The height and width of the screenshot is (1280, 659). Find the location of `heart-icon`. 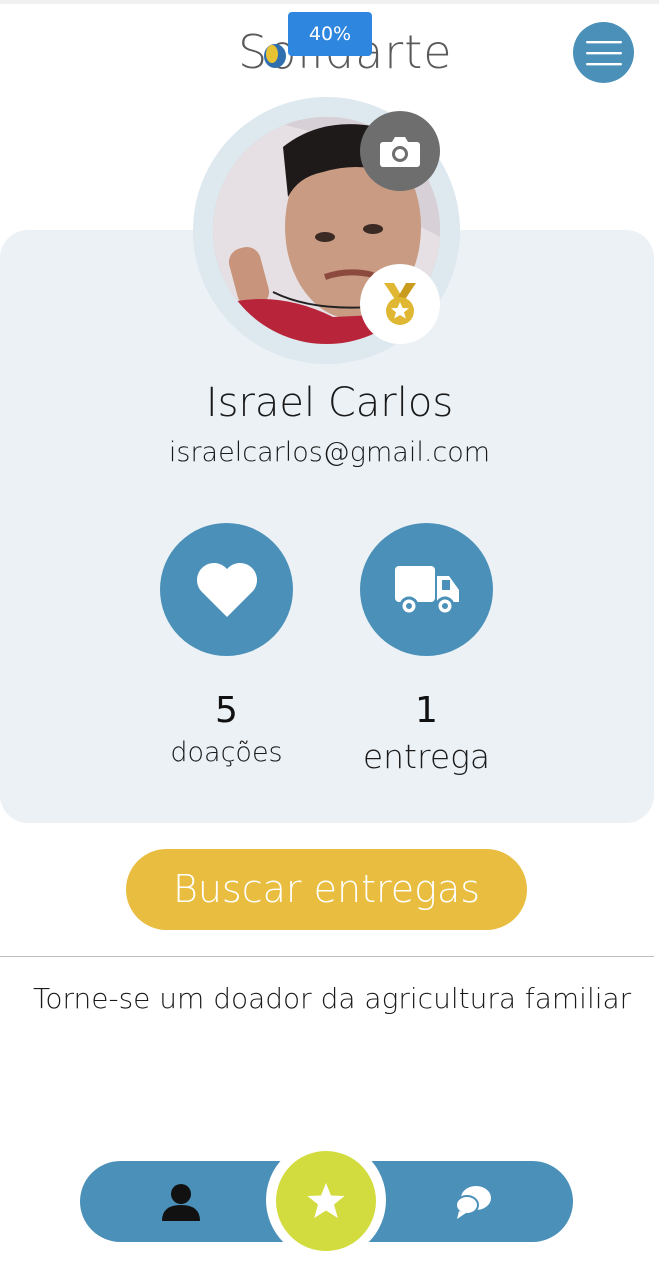

heart-icon is located at coordinates (226, 589).